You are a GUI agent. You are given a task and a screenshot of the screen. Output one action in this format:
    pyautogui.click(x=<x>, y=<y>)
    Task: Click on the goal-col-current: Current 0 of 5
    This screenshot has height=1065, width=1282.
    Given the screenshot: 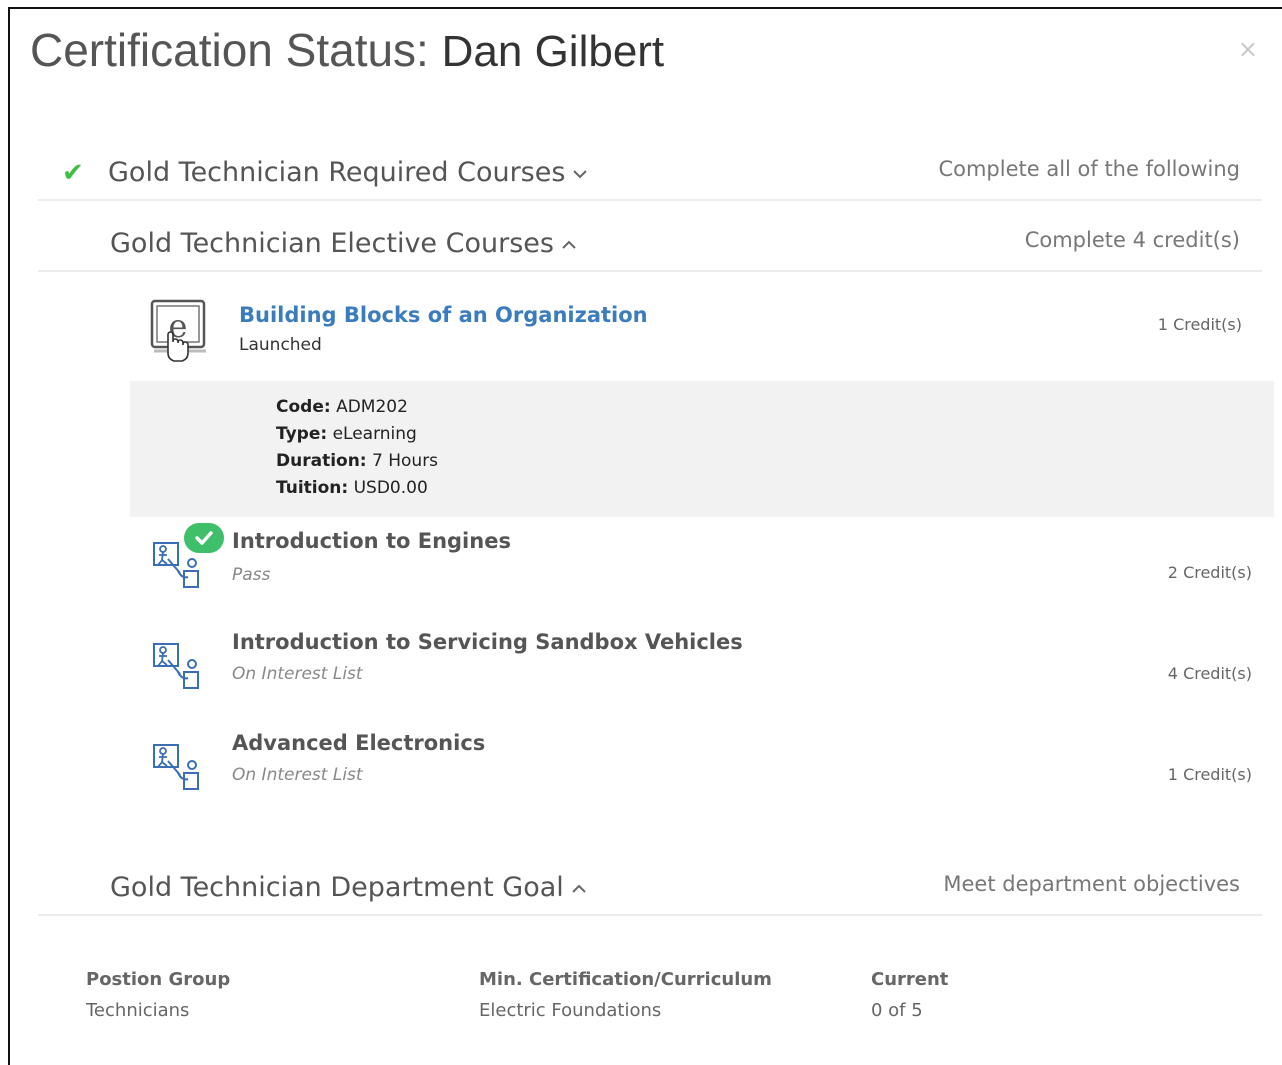 What is the action you would take?
    pyautogui.click(x=909, y=995)
    